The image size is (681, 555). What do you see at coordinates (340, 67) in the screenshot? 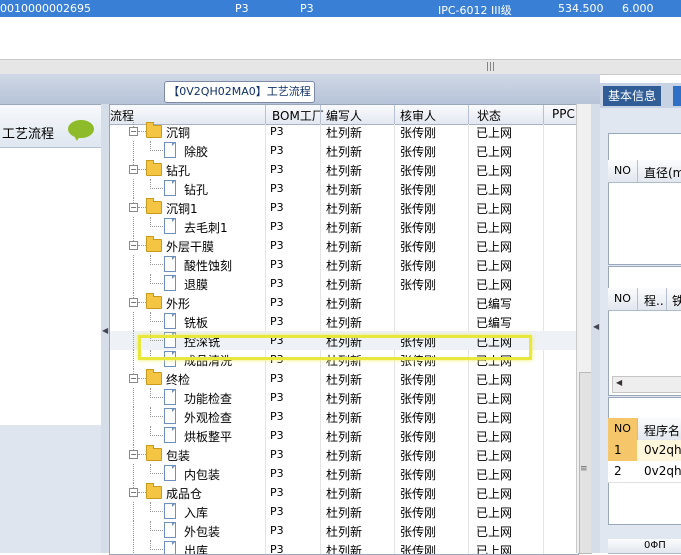
I see `horizontal-splitter: |||` at bounding box center [340, 67].